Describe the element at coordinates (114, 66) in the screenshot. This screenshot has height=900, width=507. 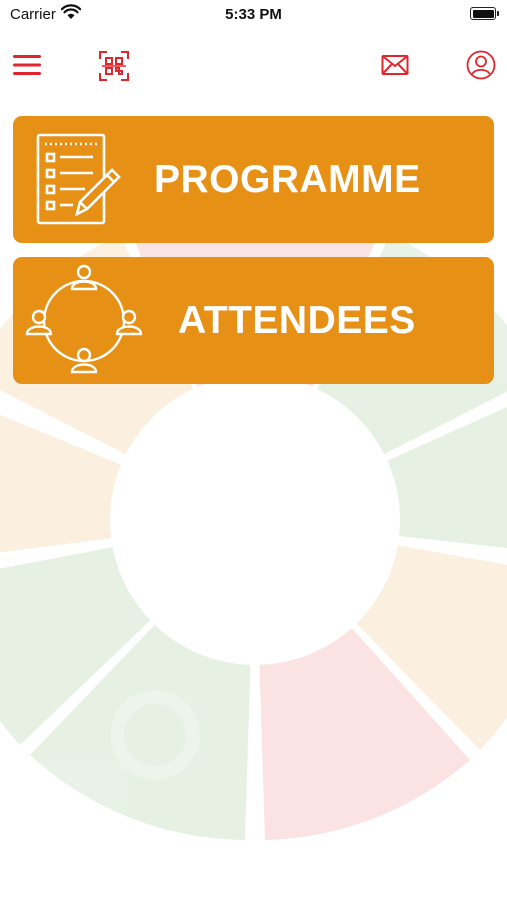
I see `qr-scan-icon` at that location.